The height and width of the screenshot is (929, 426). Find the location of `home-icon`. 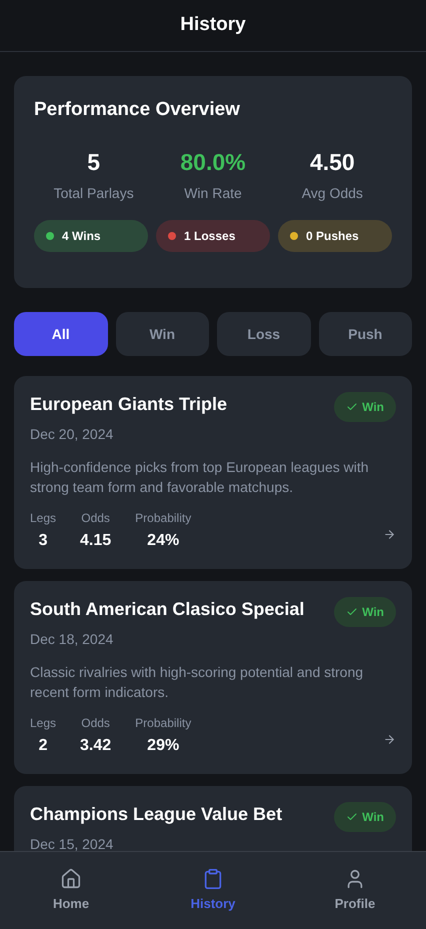

home-icon is located at coordinates (71, 879).